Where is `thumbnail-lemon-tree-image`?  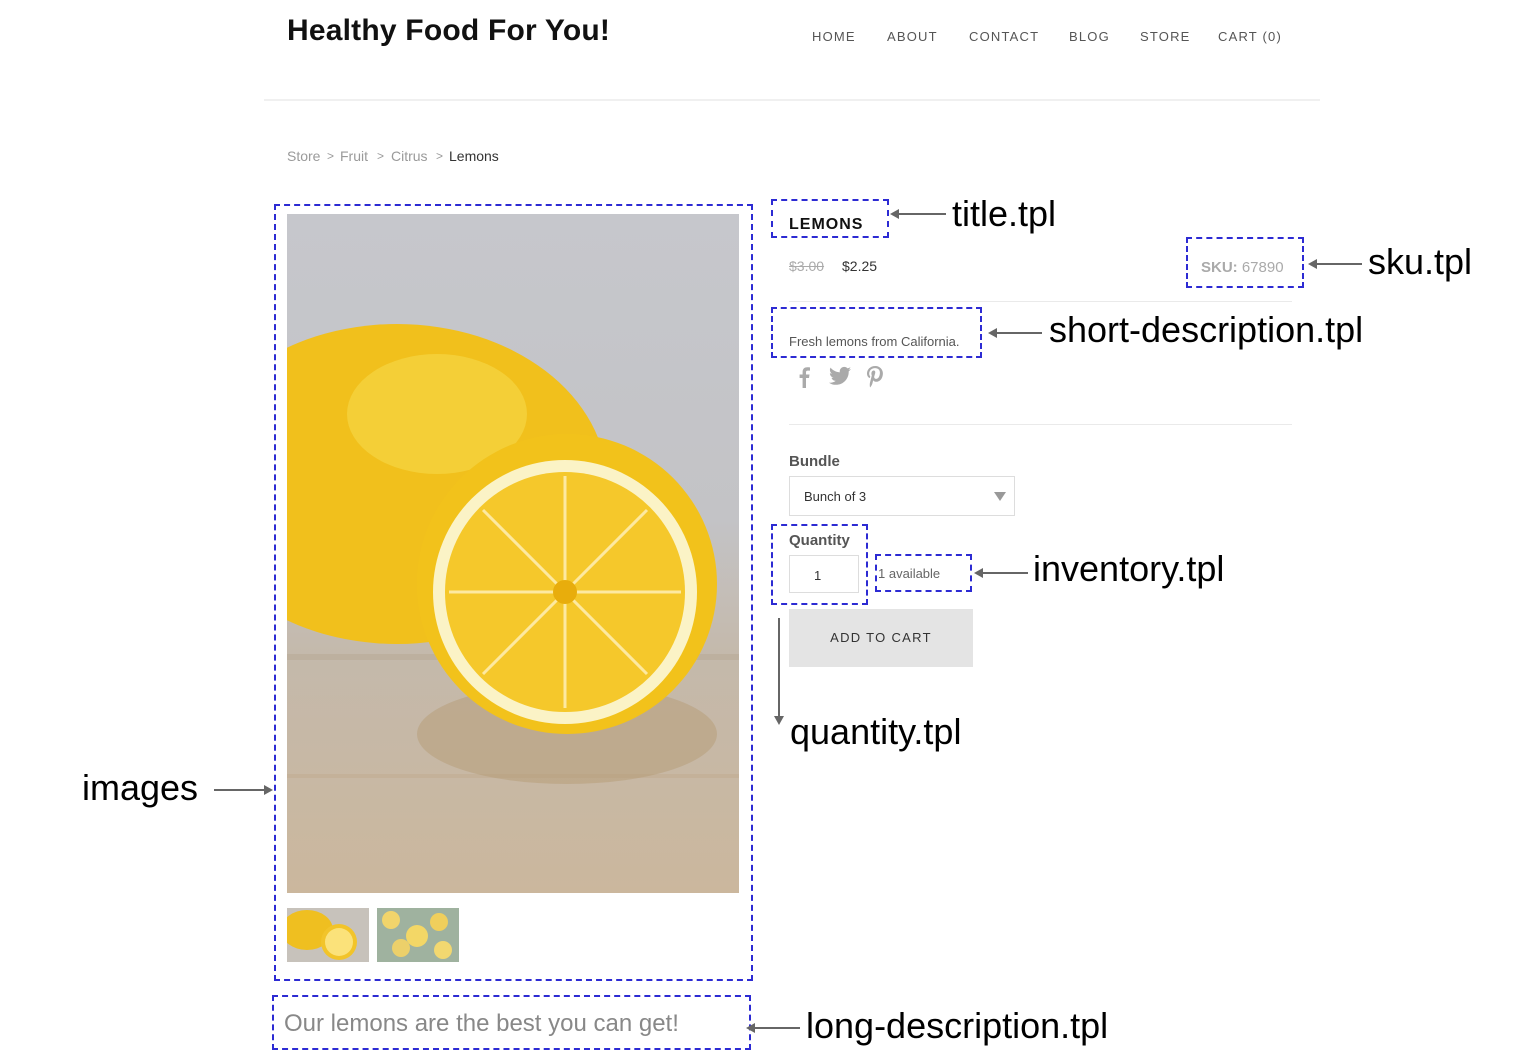
thumbnail-lemon-tree-image is located at coordinates (418, 935).